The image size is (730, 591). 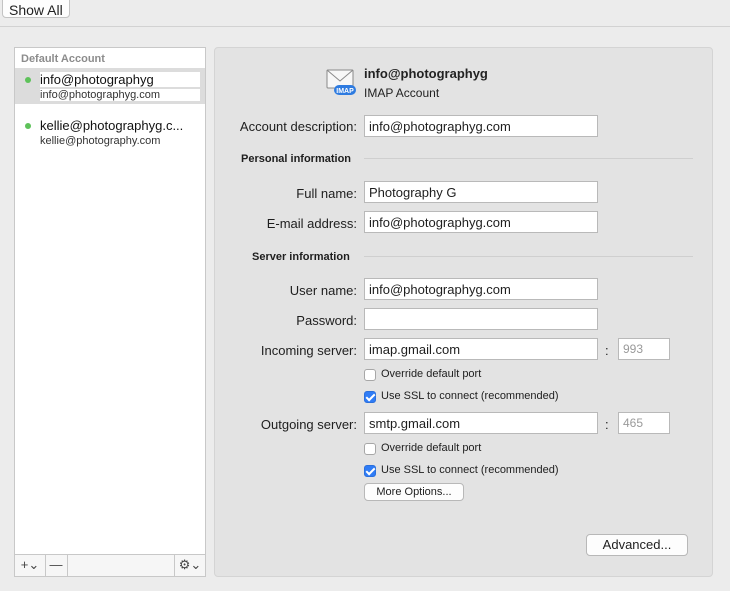 I want to click on personal-information-heading: Personal information, so click(x=296, y=159).